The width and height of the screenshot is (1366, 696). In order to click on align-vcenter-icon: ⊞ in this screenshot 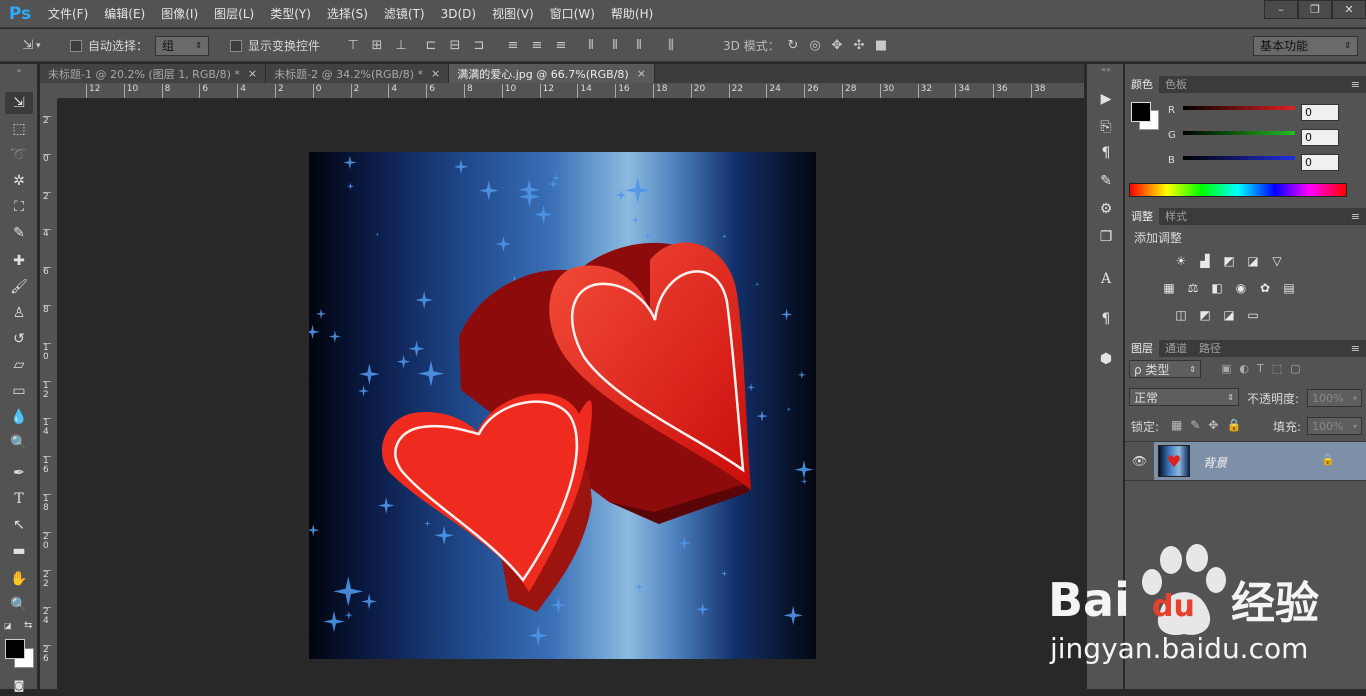, I will do `click(377, 45)`.